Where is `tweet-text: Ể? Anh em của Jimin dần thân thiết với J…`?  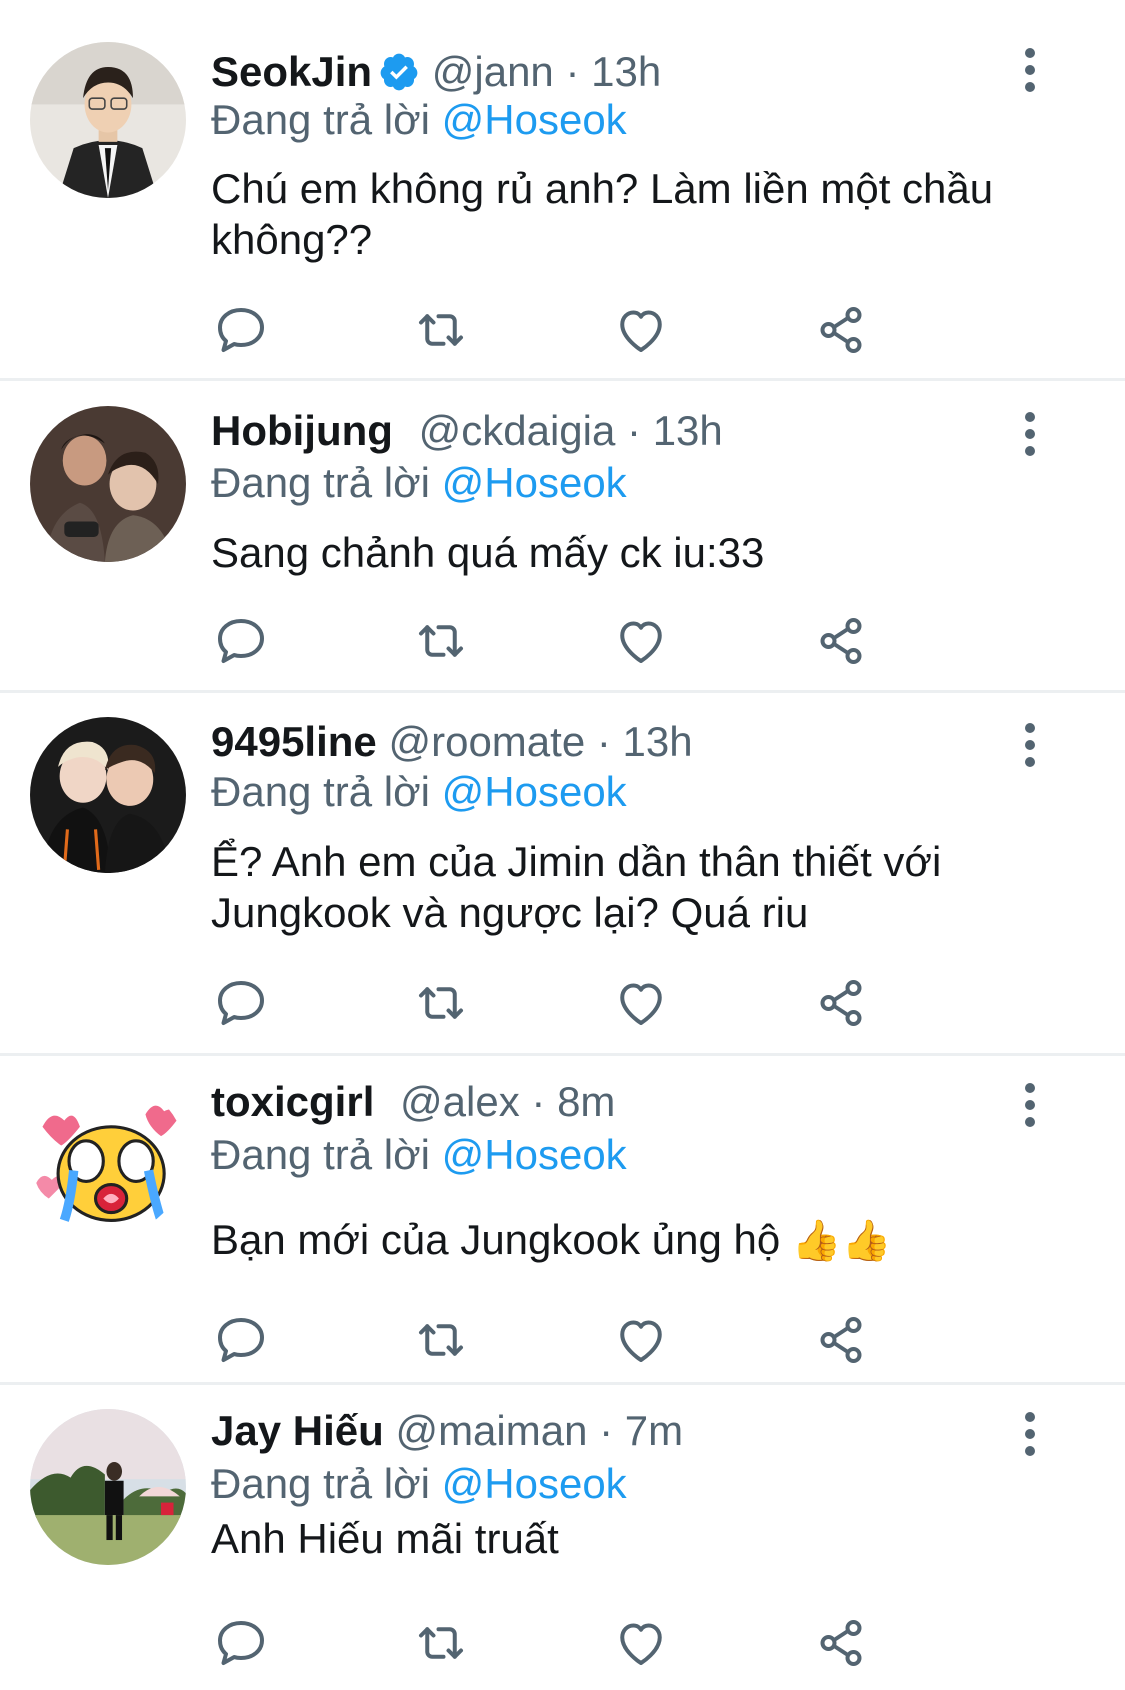 tweet-text: Ể? Anh em của Jimin dần thân thiết với J… is located at coordinates (576, 887).